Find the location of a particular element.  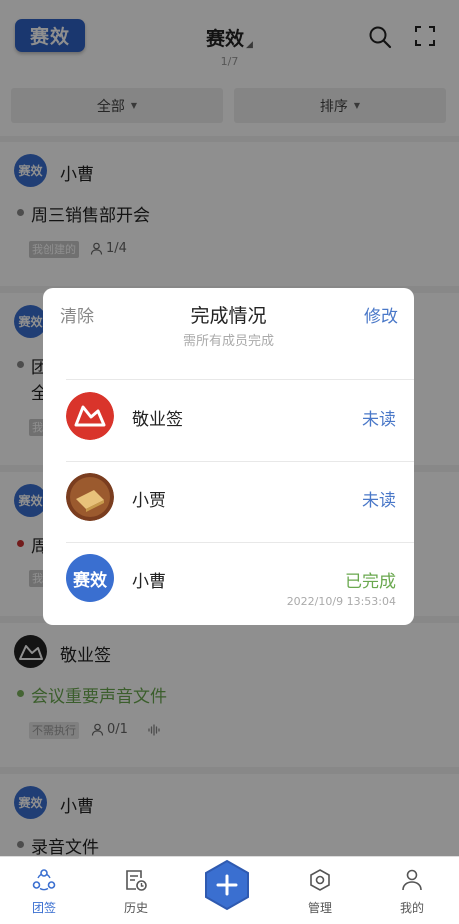

nav-manage: 管理 is located at coordinates (320, 890).